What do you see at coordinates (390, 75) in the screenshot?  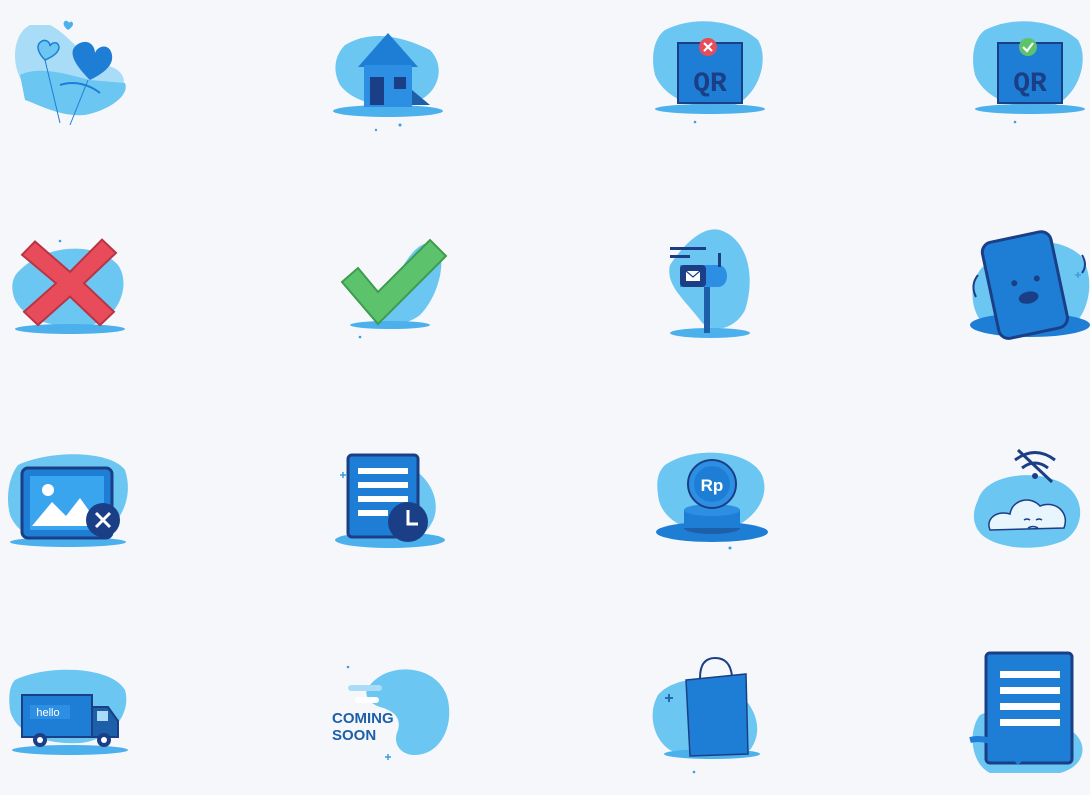 I see `house-icon` at bounding box center [390, 75].